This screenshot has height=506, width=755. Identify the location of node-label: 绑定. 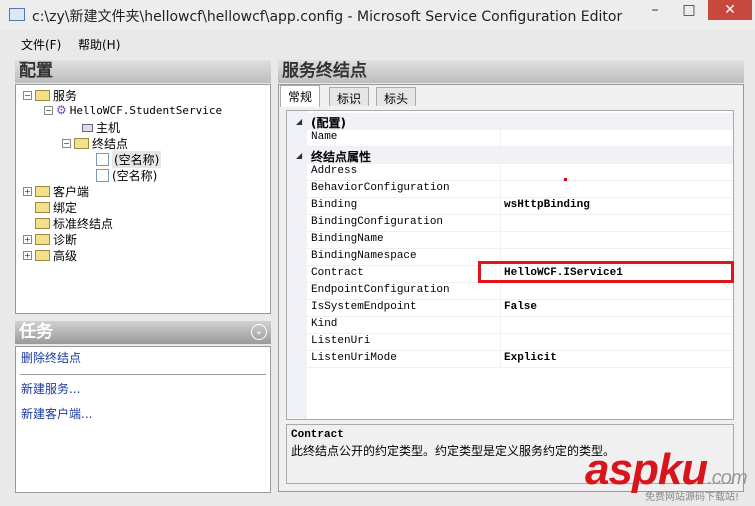
(65, 208).